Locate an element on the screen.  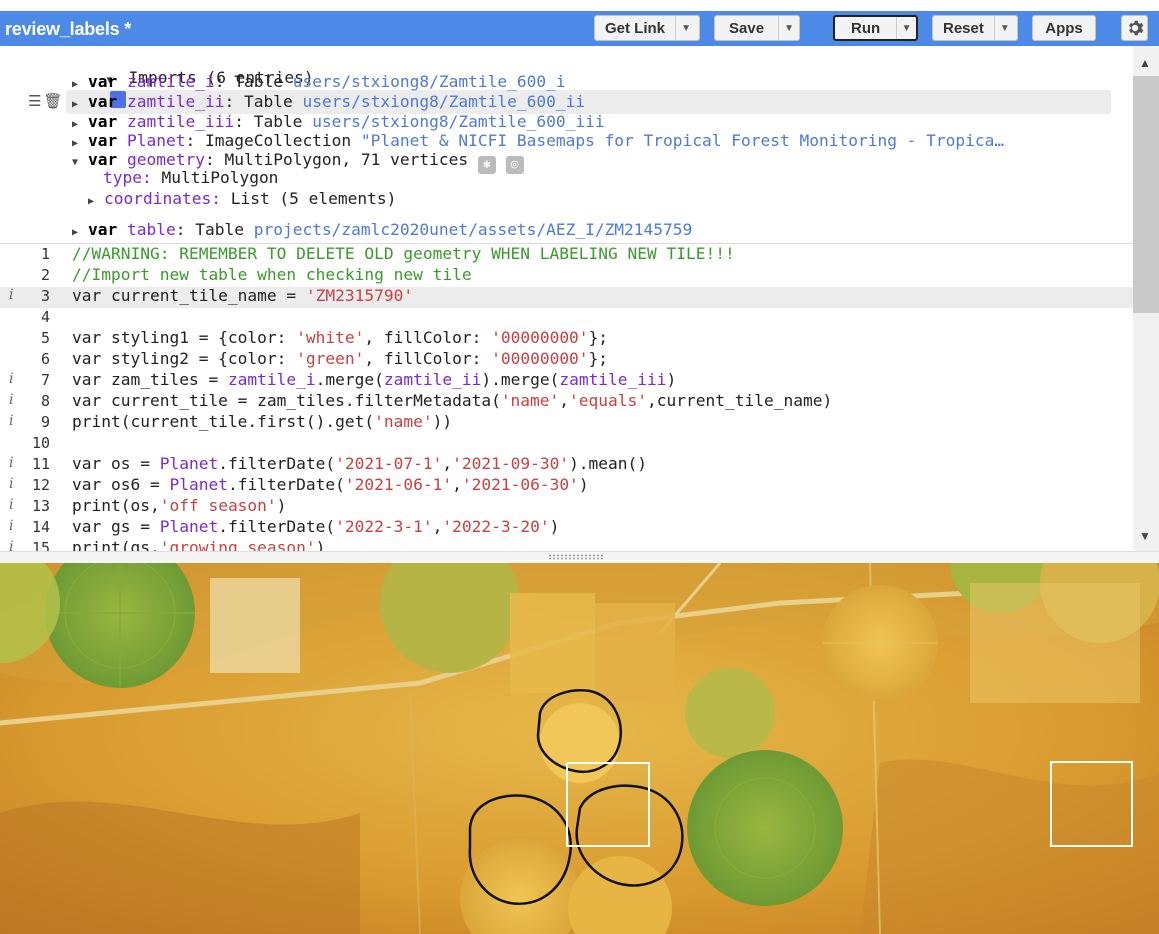
get-link-button: Get Link ▼ is located at coordinates (647, 28).